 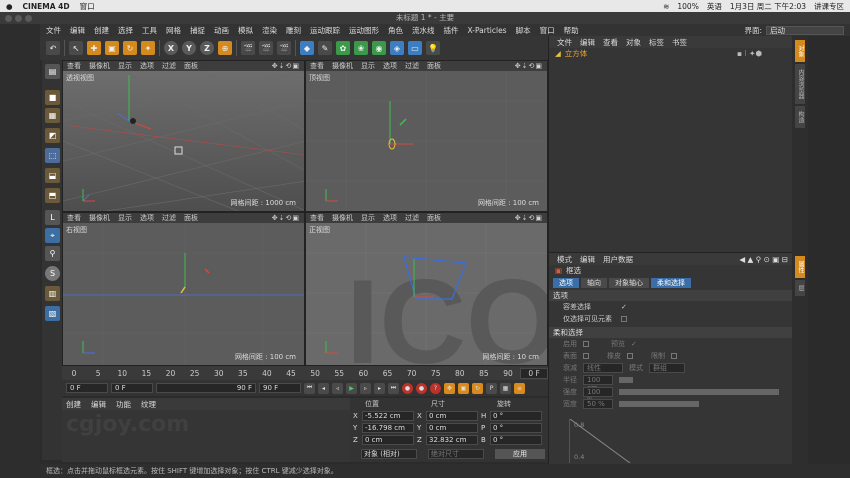 I want to click on surface-checkbox, so click(x=586, y=356).